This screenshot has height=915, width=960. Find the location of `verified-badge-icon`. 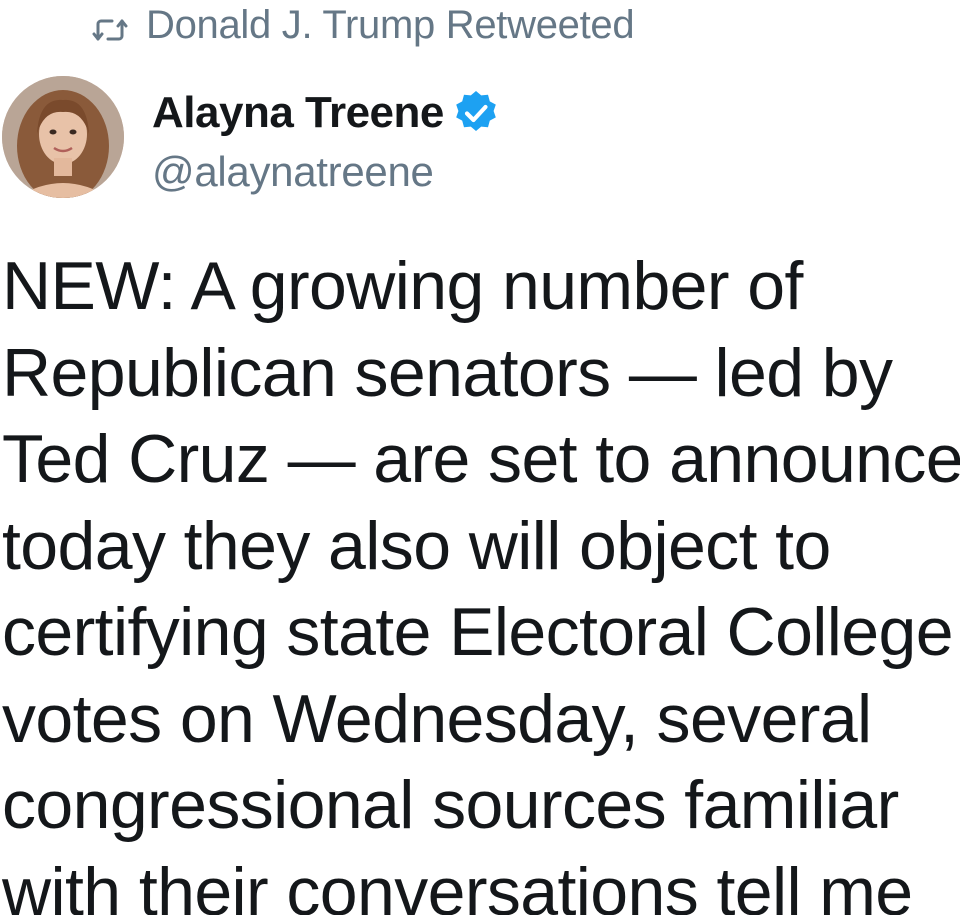

verified-badge-icon is located at coordinates (476, 113).